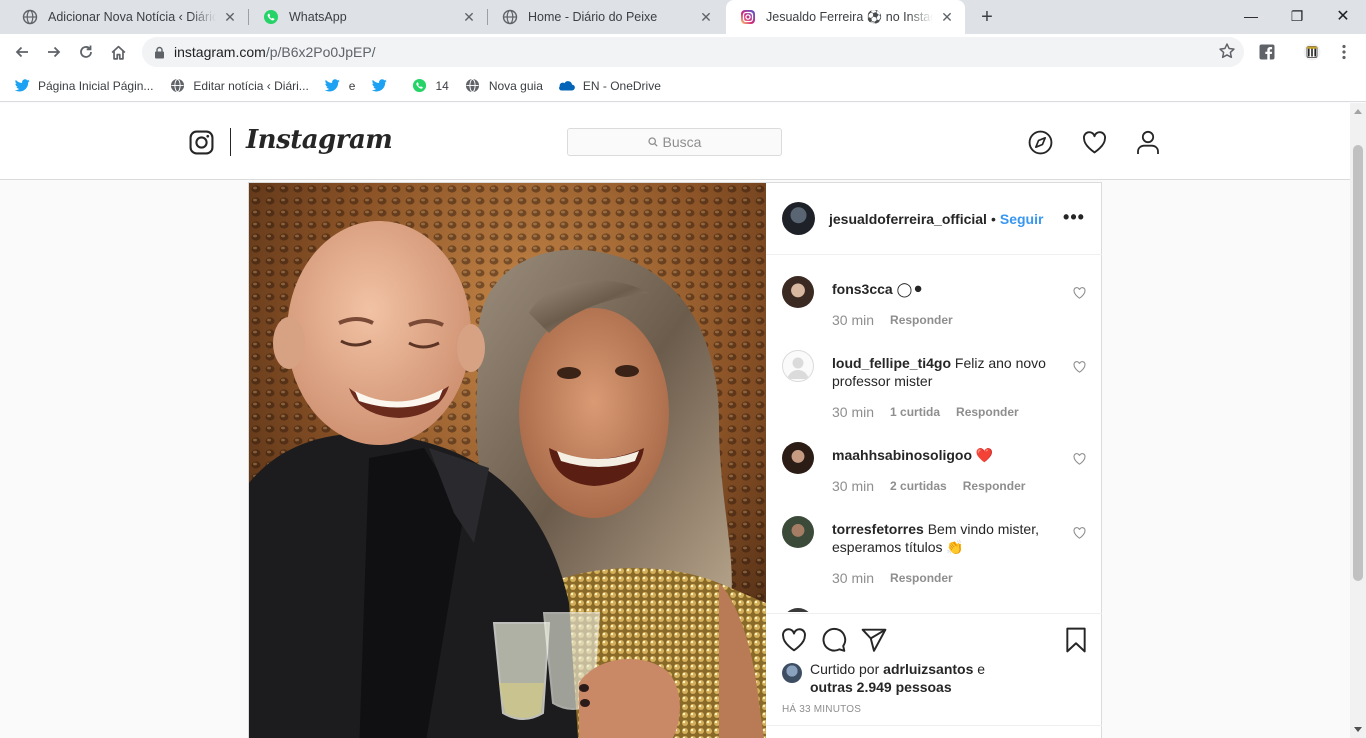  Describe the element at coordinates (230, 142) in the screenshot. I see `logo-divider` at that location.